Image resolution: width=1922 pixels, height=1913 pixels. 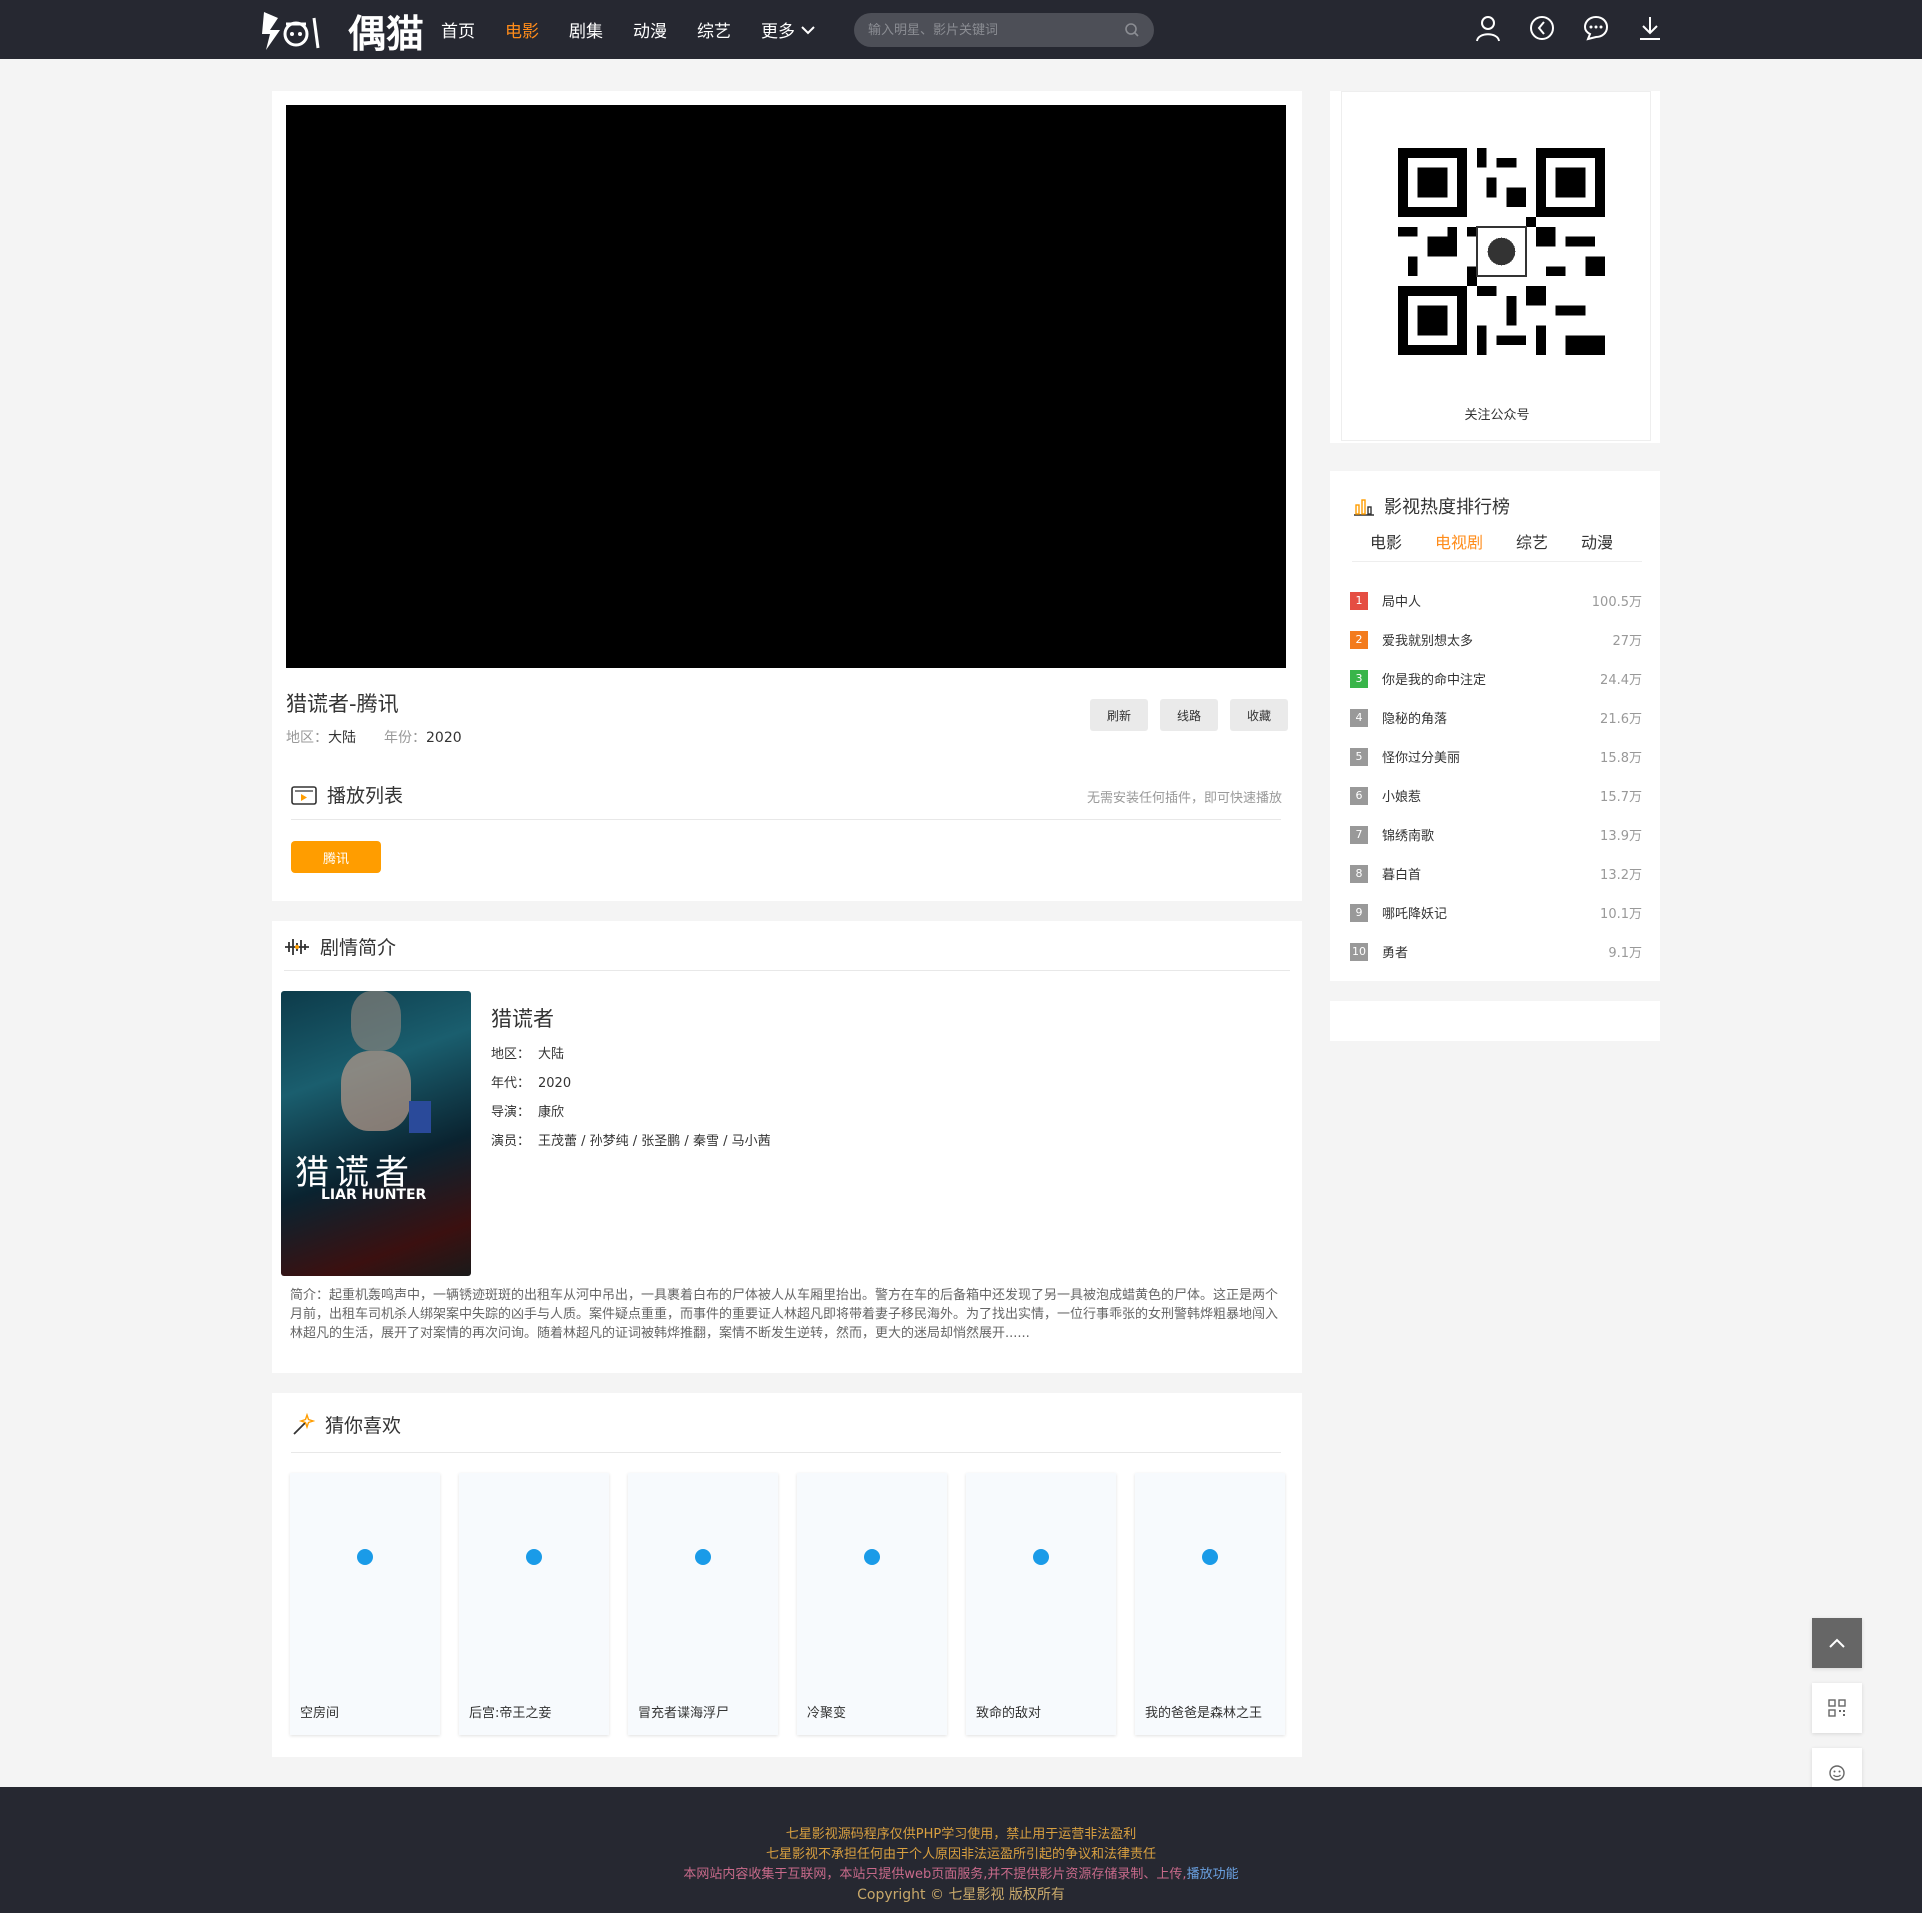 What do you see at coordinates (1542, 28) in the screenshot?
I see `history-icon` at bounding box center [1542, 28].